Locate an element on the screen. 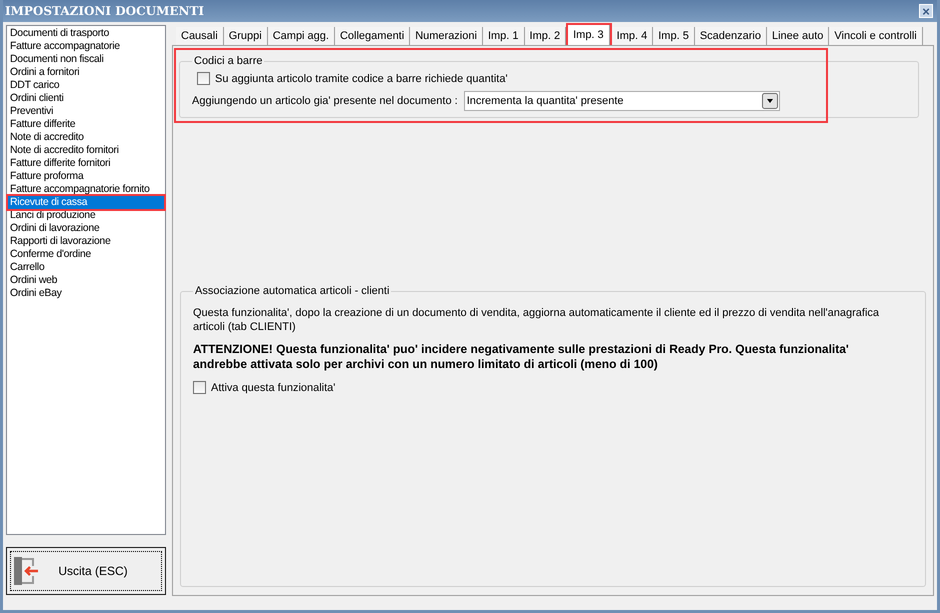  tab: Imp. 1 is located at coordinates (503, 36).